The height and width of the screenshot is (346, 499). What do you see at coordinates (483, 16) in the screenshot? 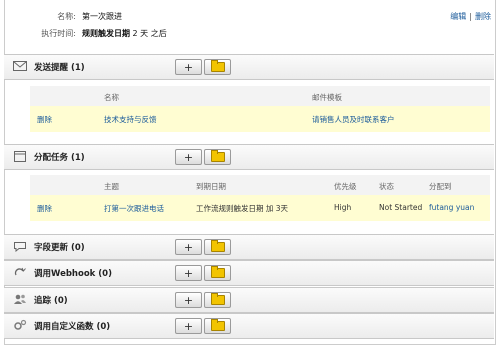
I see `delete-link: 删除` at bounding box center [483, 16].